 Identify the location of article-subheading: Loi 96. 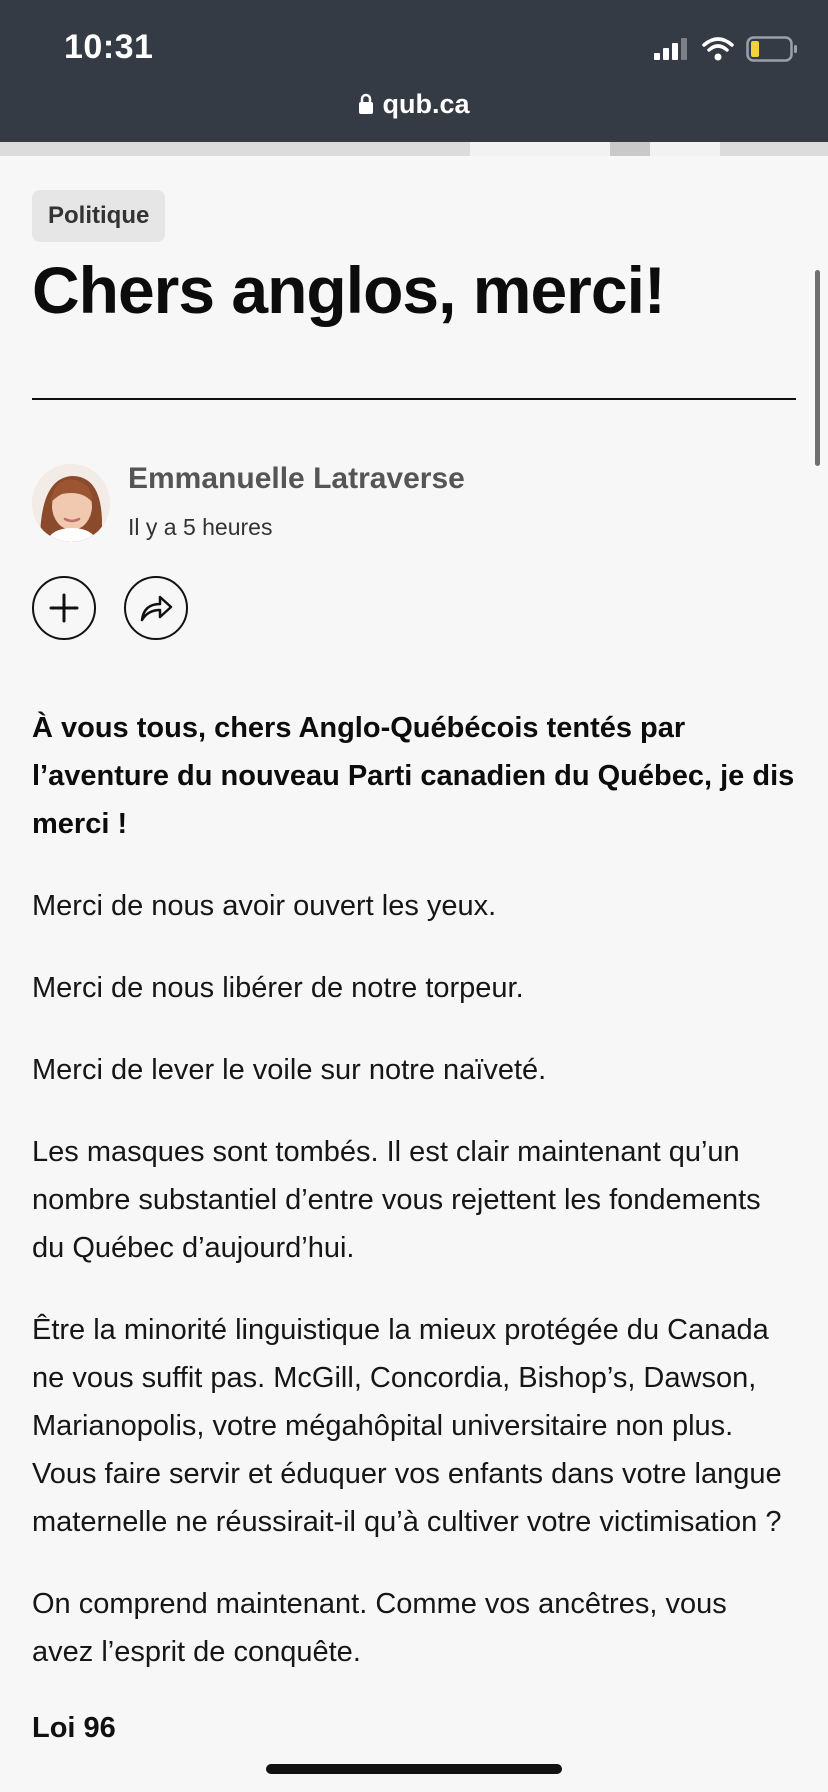
(74, 1728).